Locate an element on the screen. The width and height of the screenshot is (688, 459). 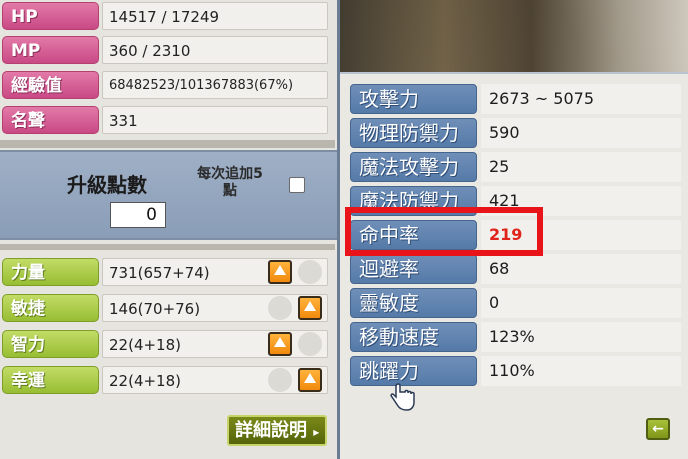
detail-value-phys-def: 590 is located at coordinates (581, 133).